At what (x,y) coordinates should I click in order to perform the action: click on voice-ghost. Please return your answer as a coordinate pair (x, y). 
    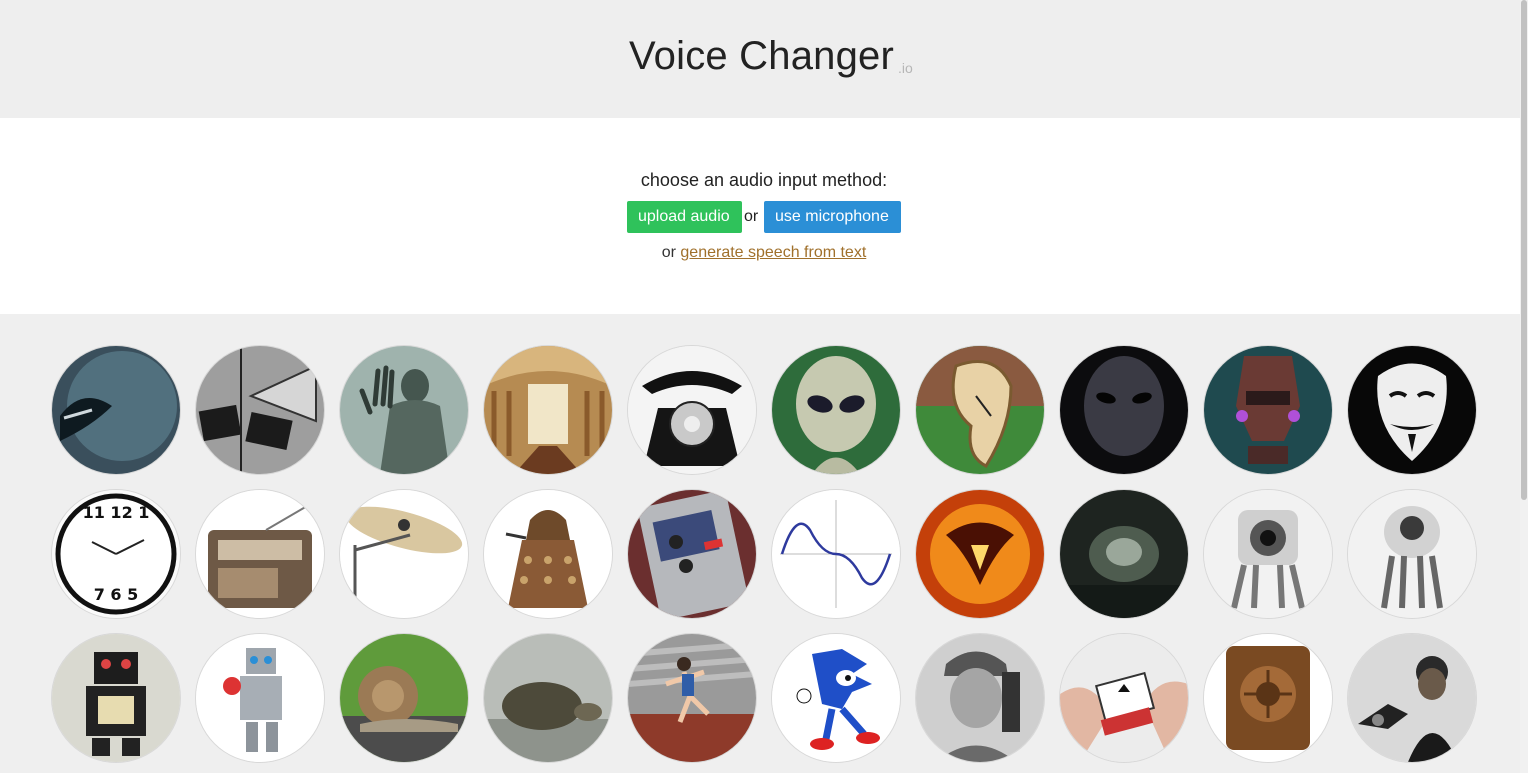
    Looking at the image, I should click on (404, 410).